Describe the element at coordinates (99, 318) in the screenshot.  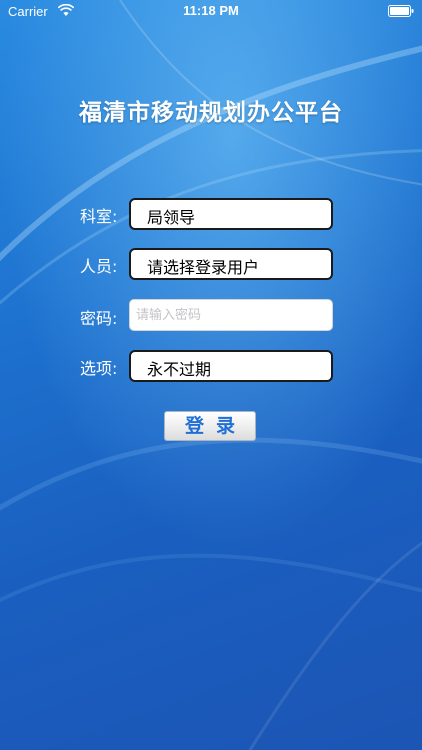
I see `password-label: 密码:` at that location.